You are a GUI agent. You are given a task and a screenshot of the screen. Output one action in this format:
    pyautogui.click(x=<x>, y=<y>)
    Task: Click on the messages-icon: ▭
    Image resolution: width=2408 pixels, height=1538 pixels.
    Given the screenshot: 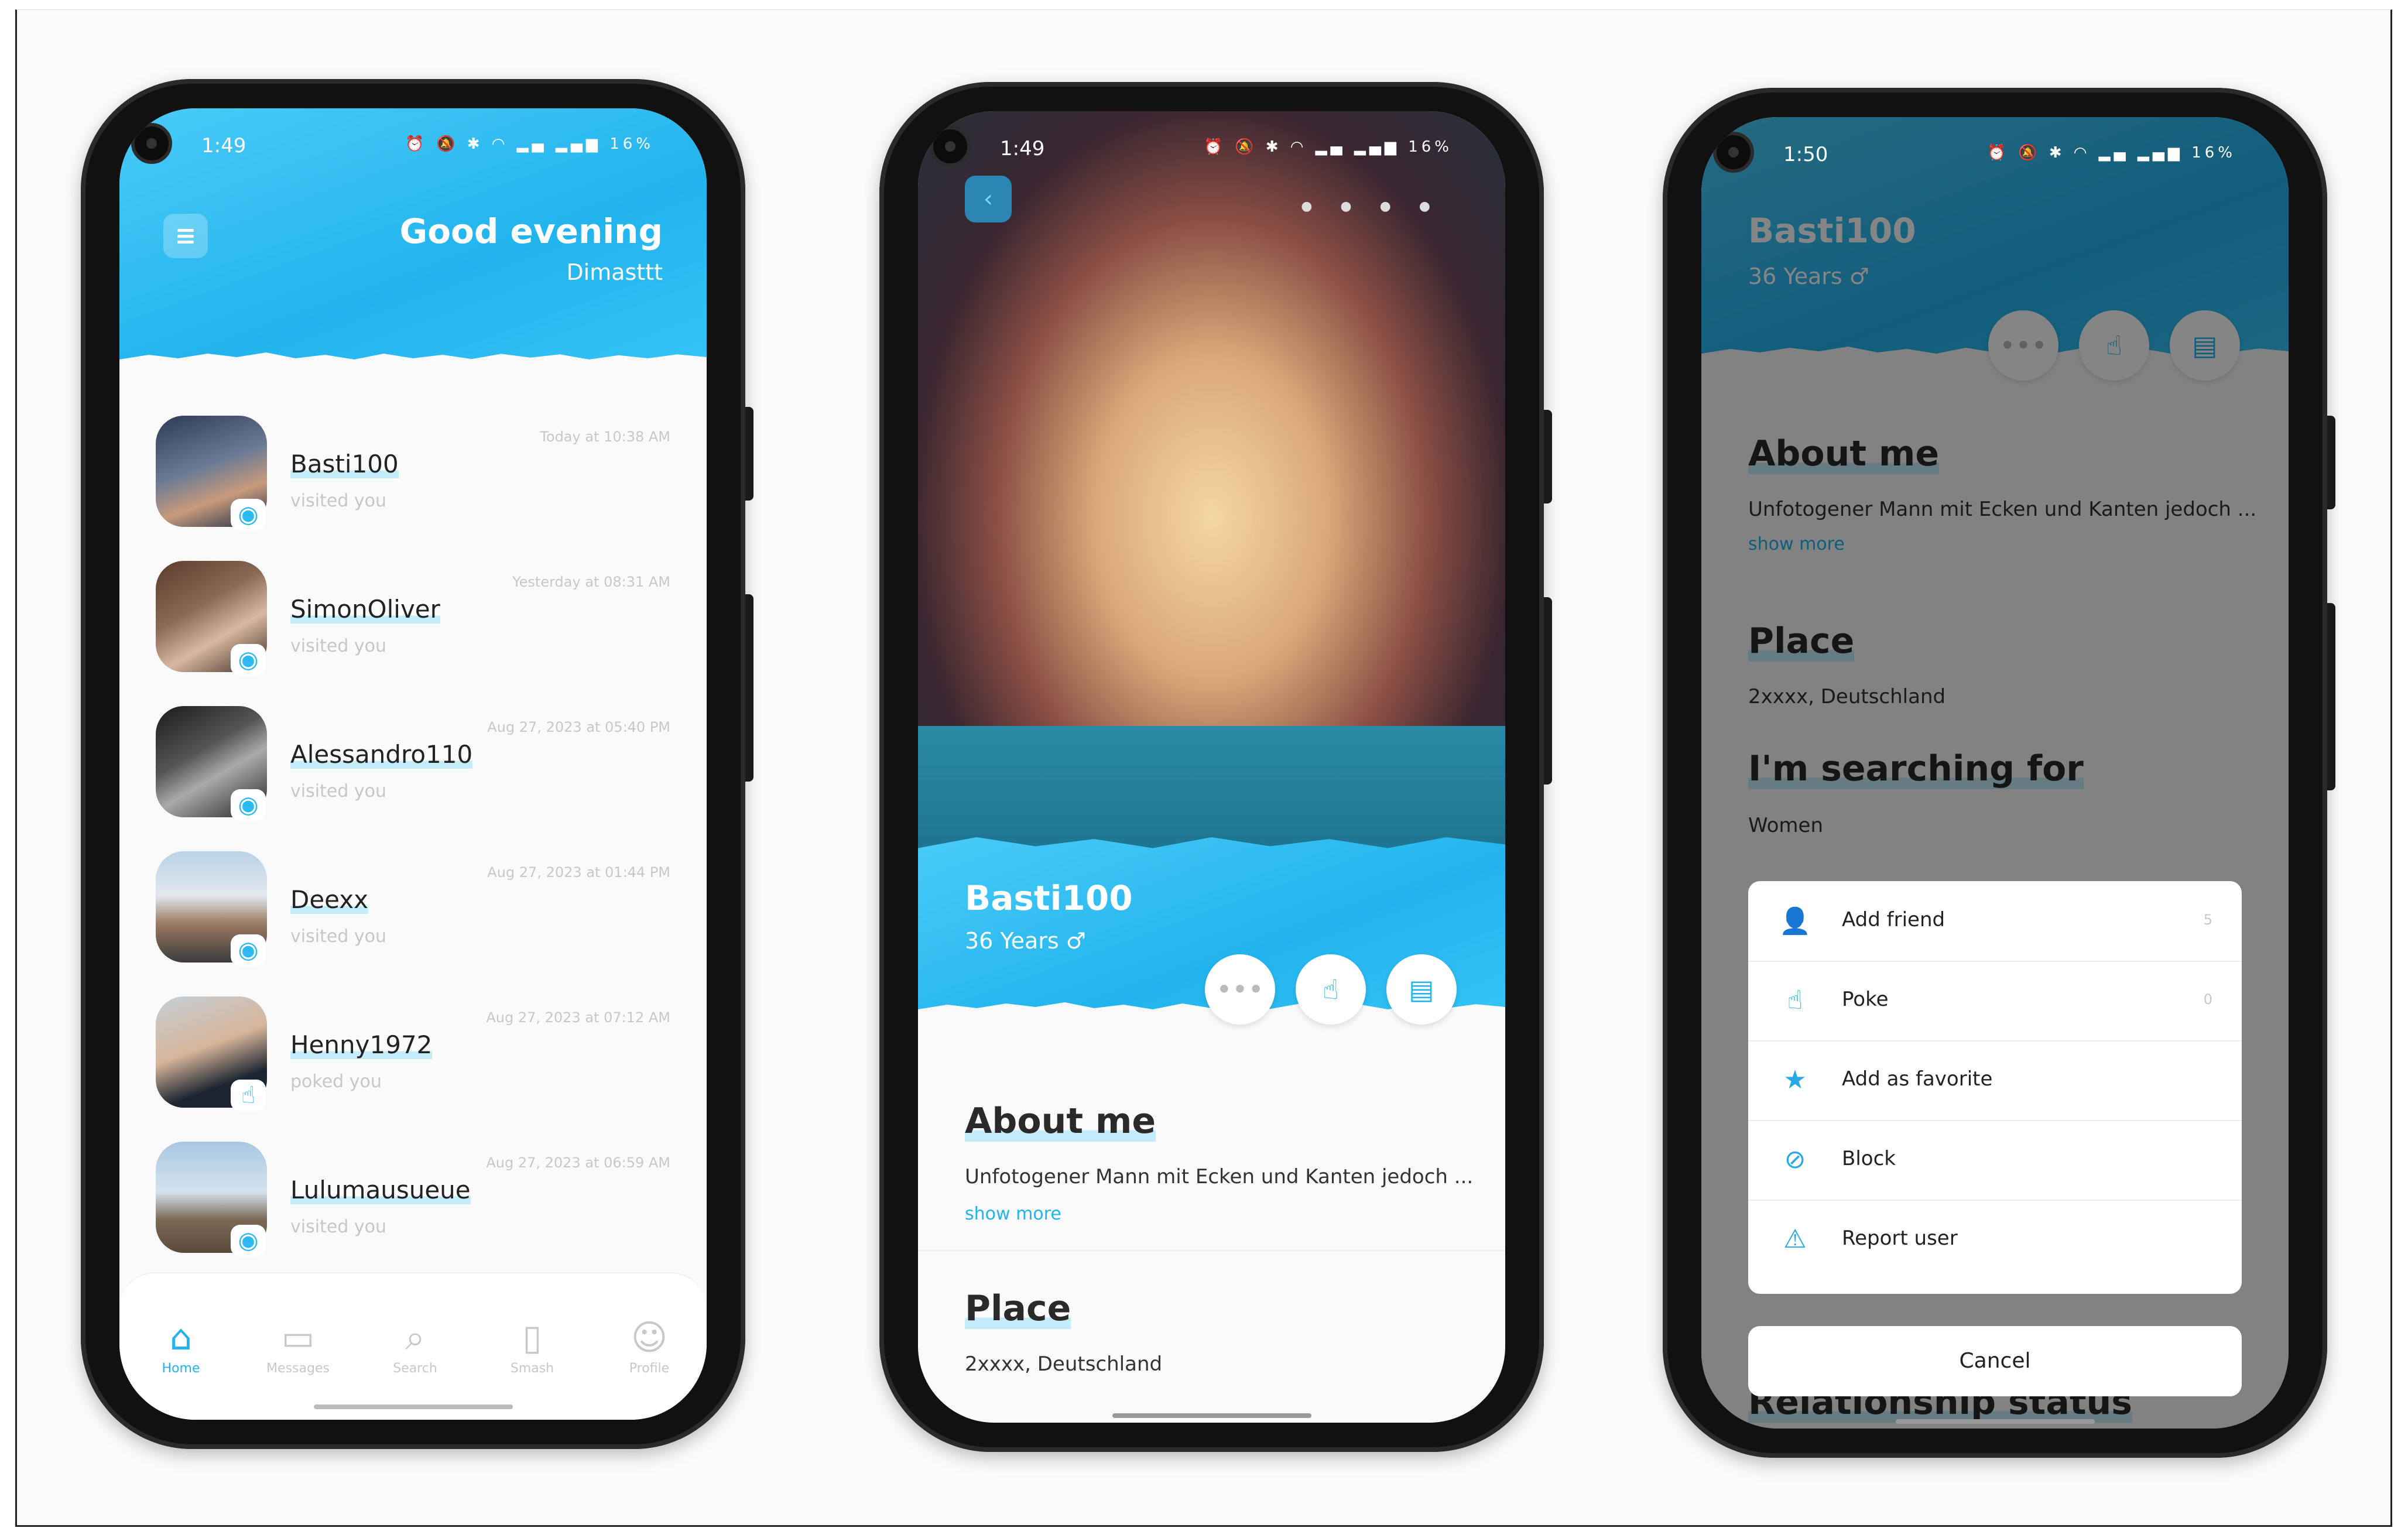 What is the action you would take?
    pyautogui.click(x=298, y=1337)
    